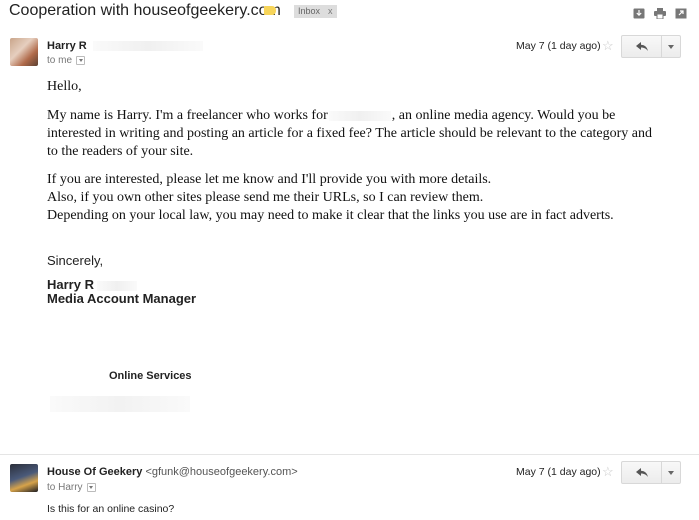  Describe the element at coordinates (120, 404) in the screenshot. I see `company-logo` at that location.